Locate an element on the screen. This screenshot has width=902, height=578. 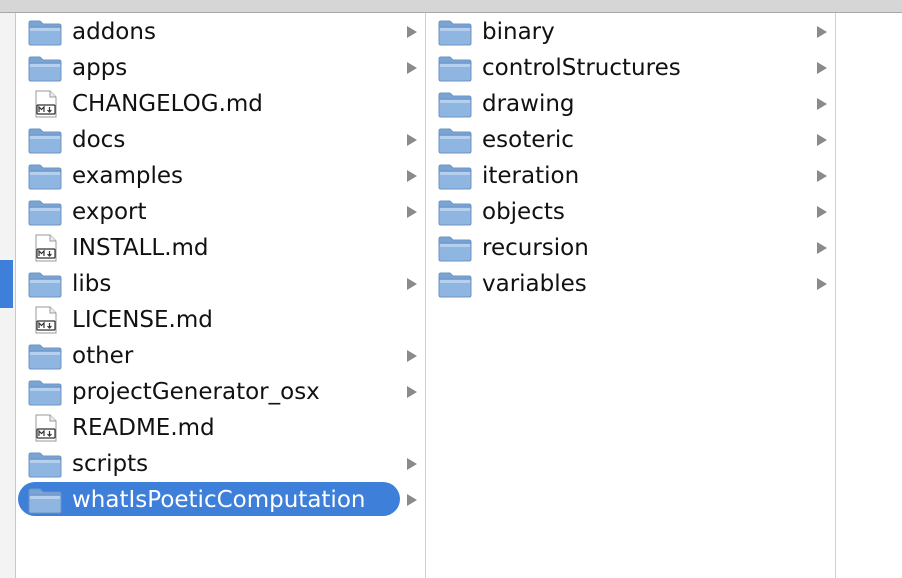
item-label: docs is located at coordinates (99, 140).